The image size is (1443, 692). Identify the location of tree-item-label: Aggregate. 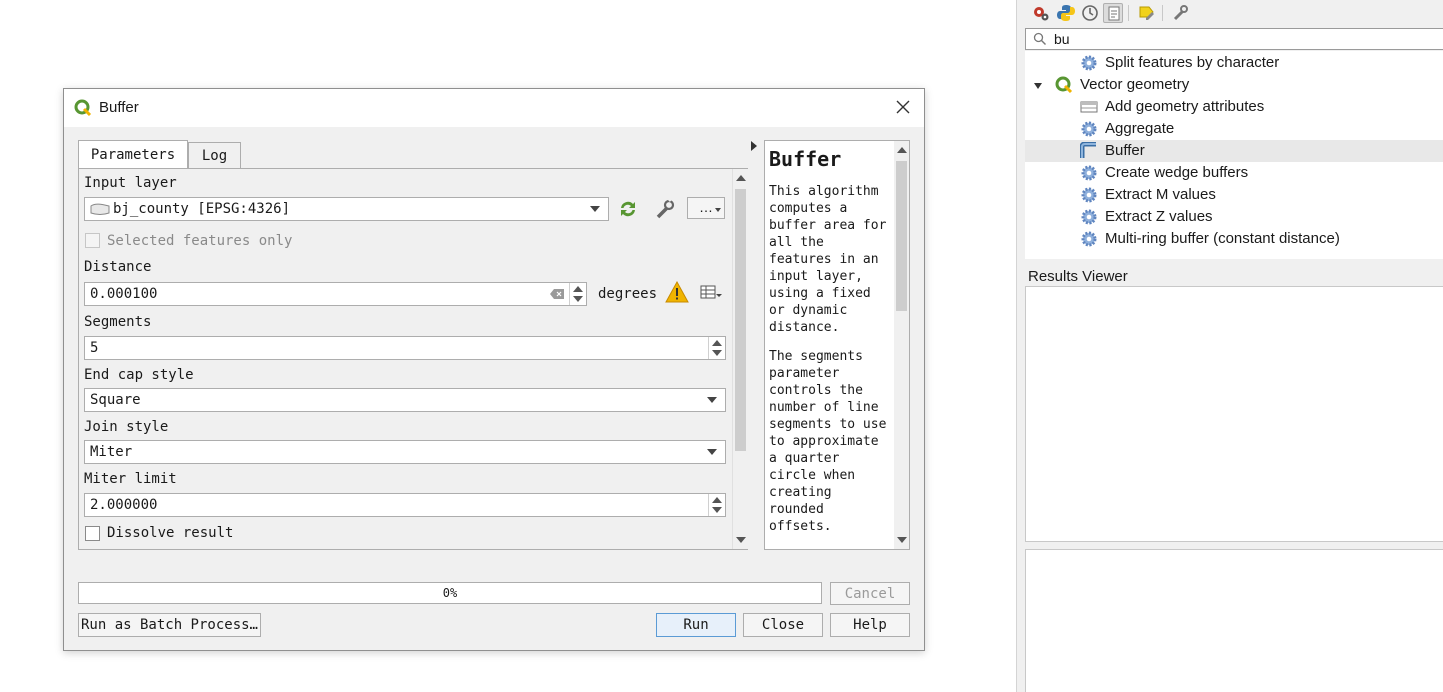
(1140, 128).